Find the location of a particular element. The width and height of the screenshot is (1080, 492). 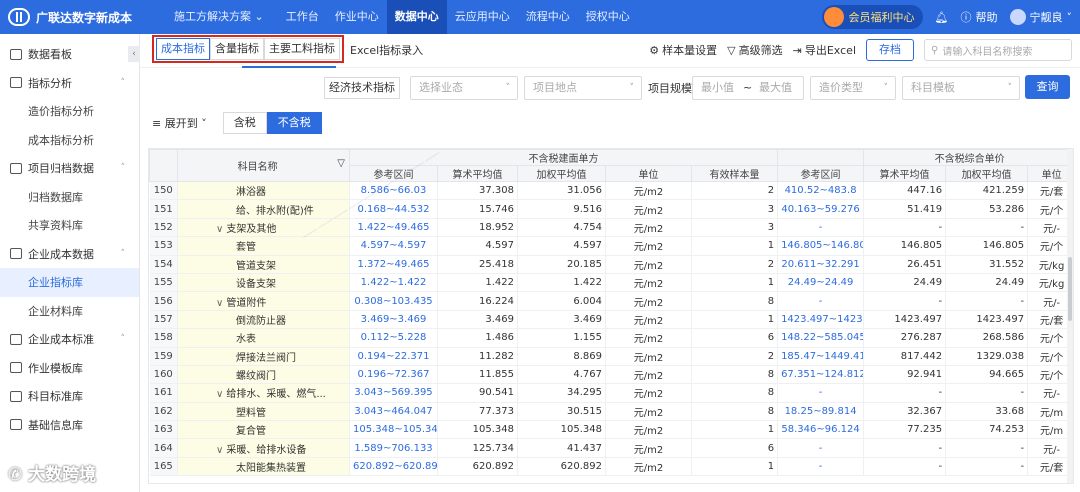

cell-r1: 3.469~3.469 is located at coordinates (393, 320).